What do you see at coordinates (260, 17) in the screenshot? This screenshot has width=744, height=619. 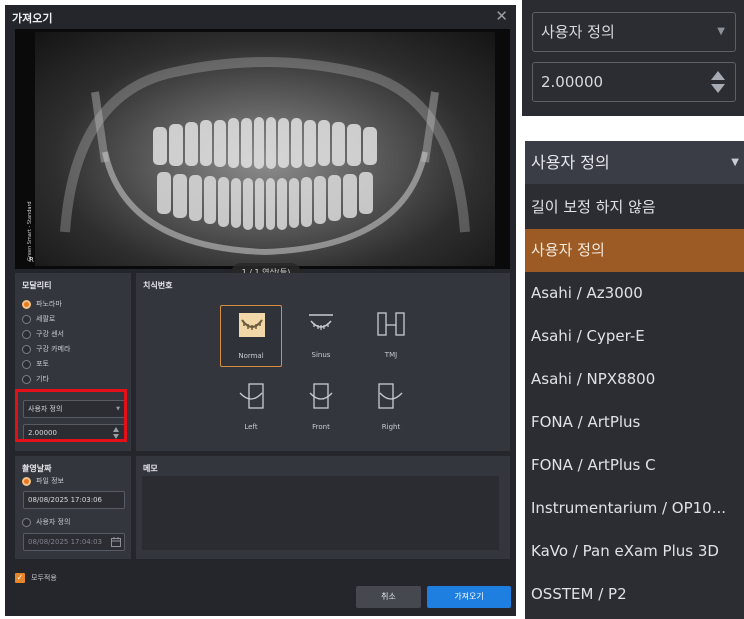 I see `dialog-titlebar: 가져오기 ✕` at bounding box center [260, 17].